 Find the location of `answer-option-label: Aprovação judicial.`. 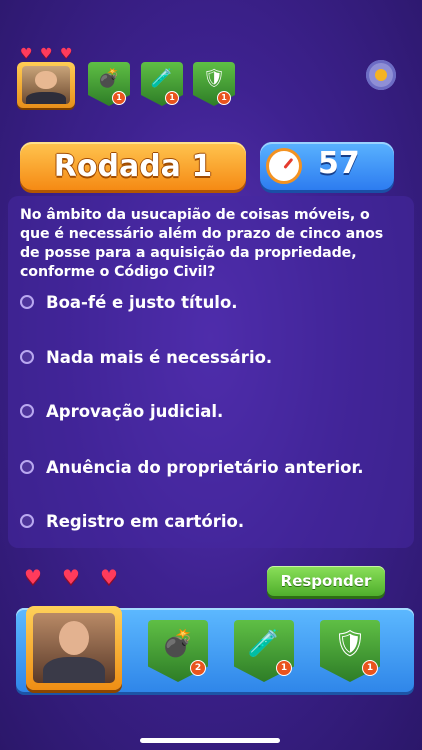

answer-option-label: Aprovação judicial. is located at coordinates (135, 411).